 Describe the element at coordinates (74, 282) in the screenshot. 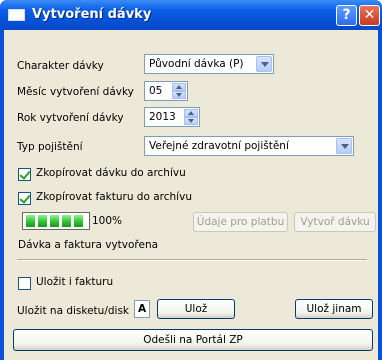

I see `save-invoice-label: Uložit i fakturu` at that location.